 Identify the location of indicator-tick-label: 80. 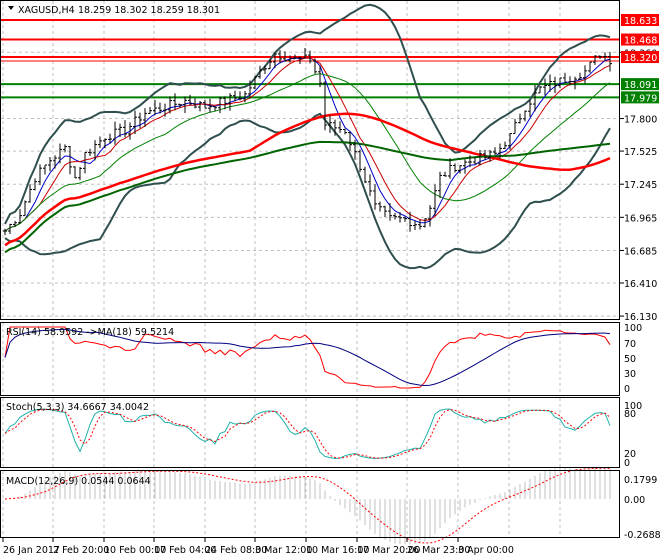
(630, 414).